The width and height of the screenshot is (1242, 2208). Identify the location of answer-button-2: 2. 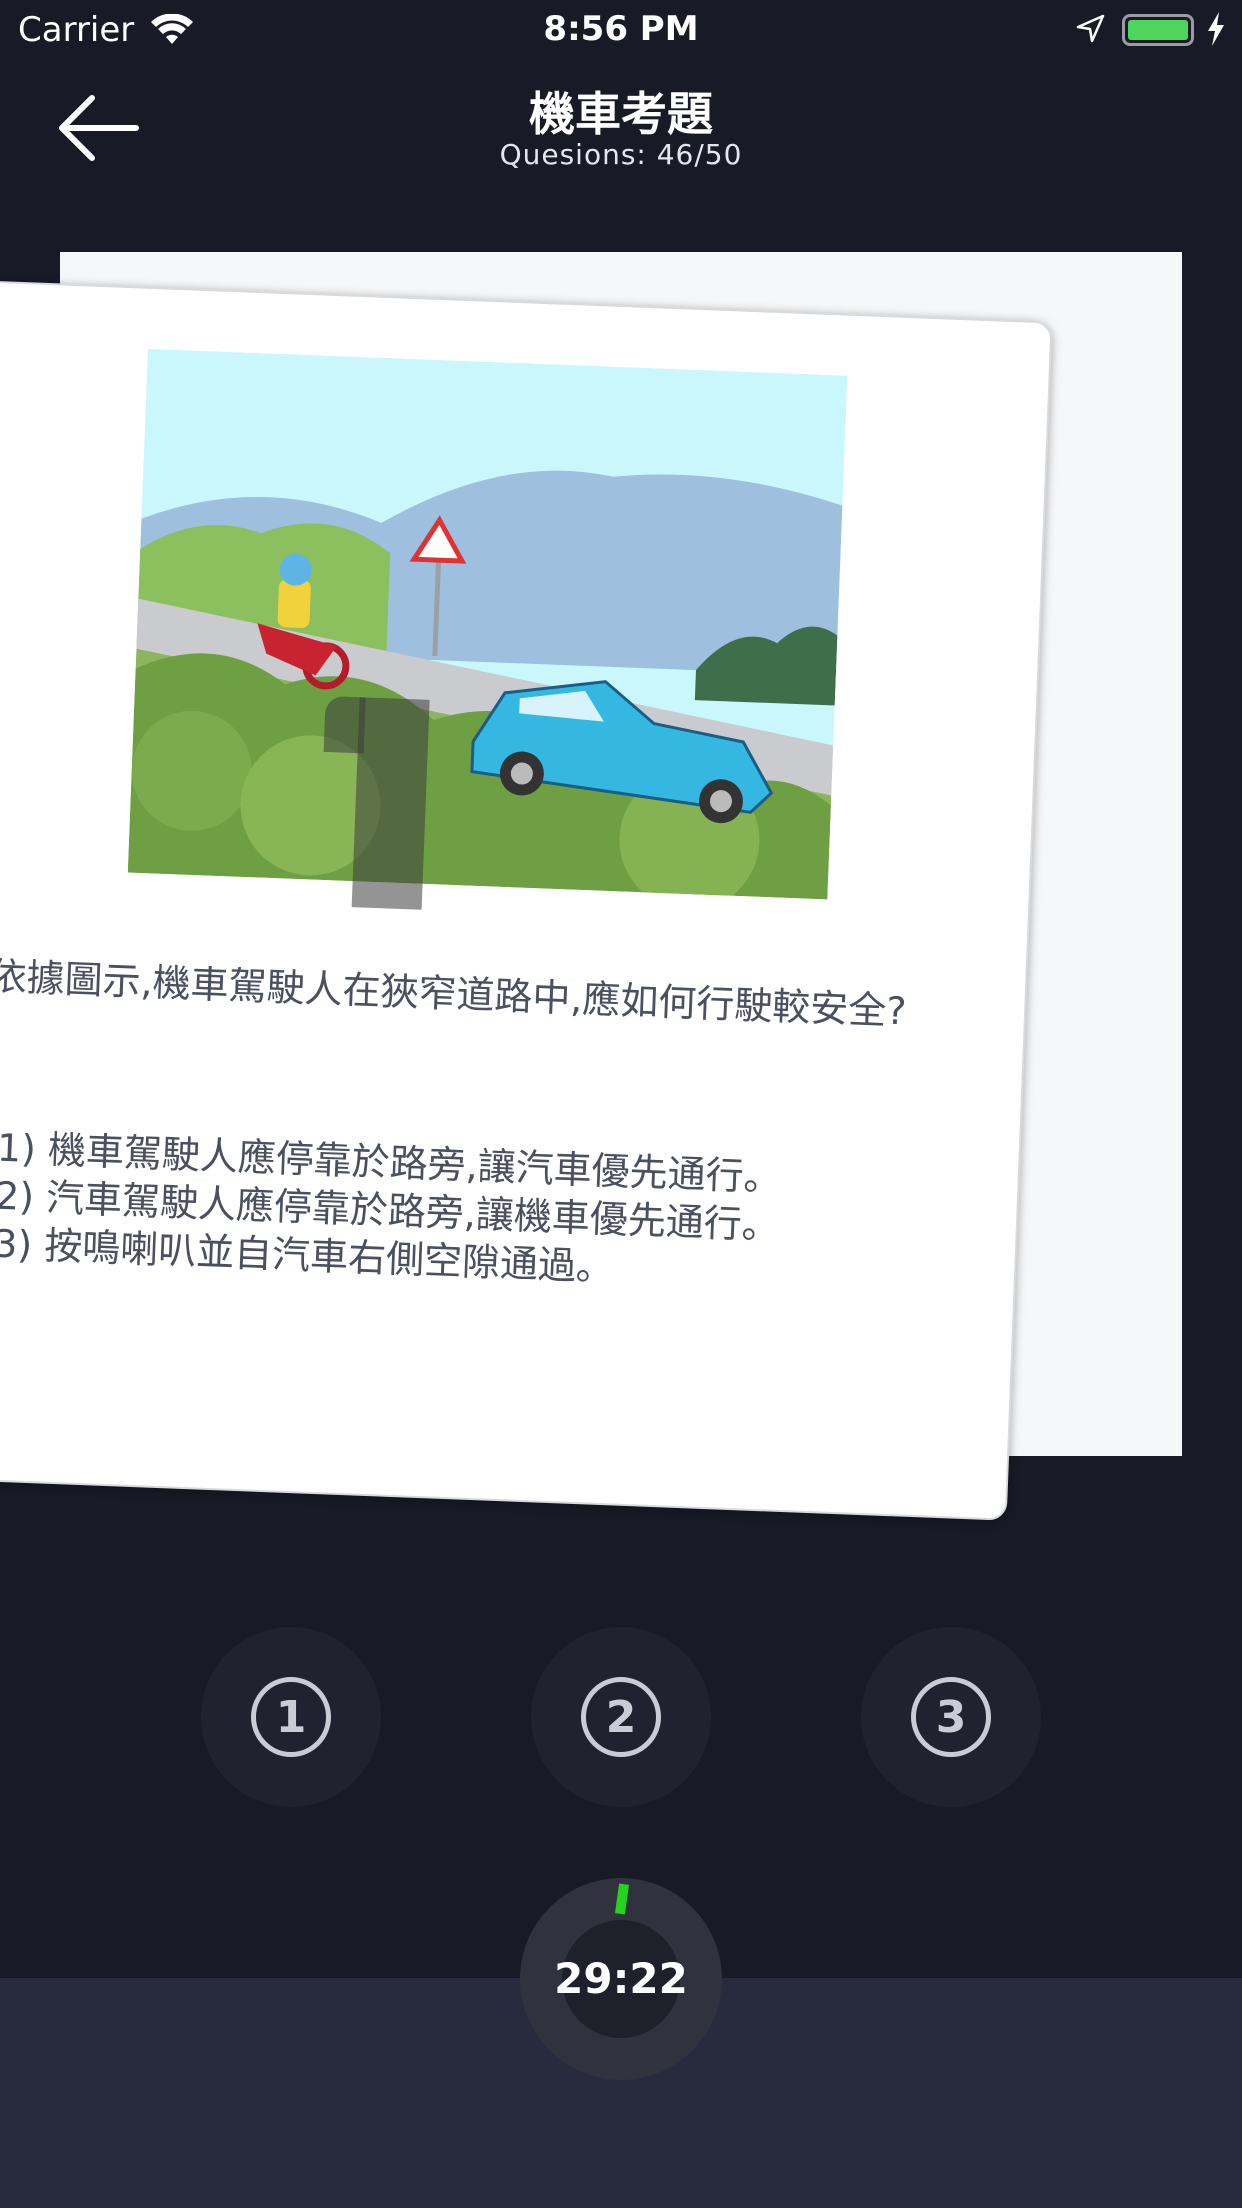
(621, 1717).